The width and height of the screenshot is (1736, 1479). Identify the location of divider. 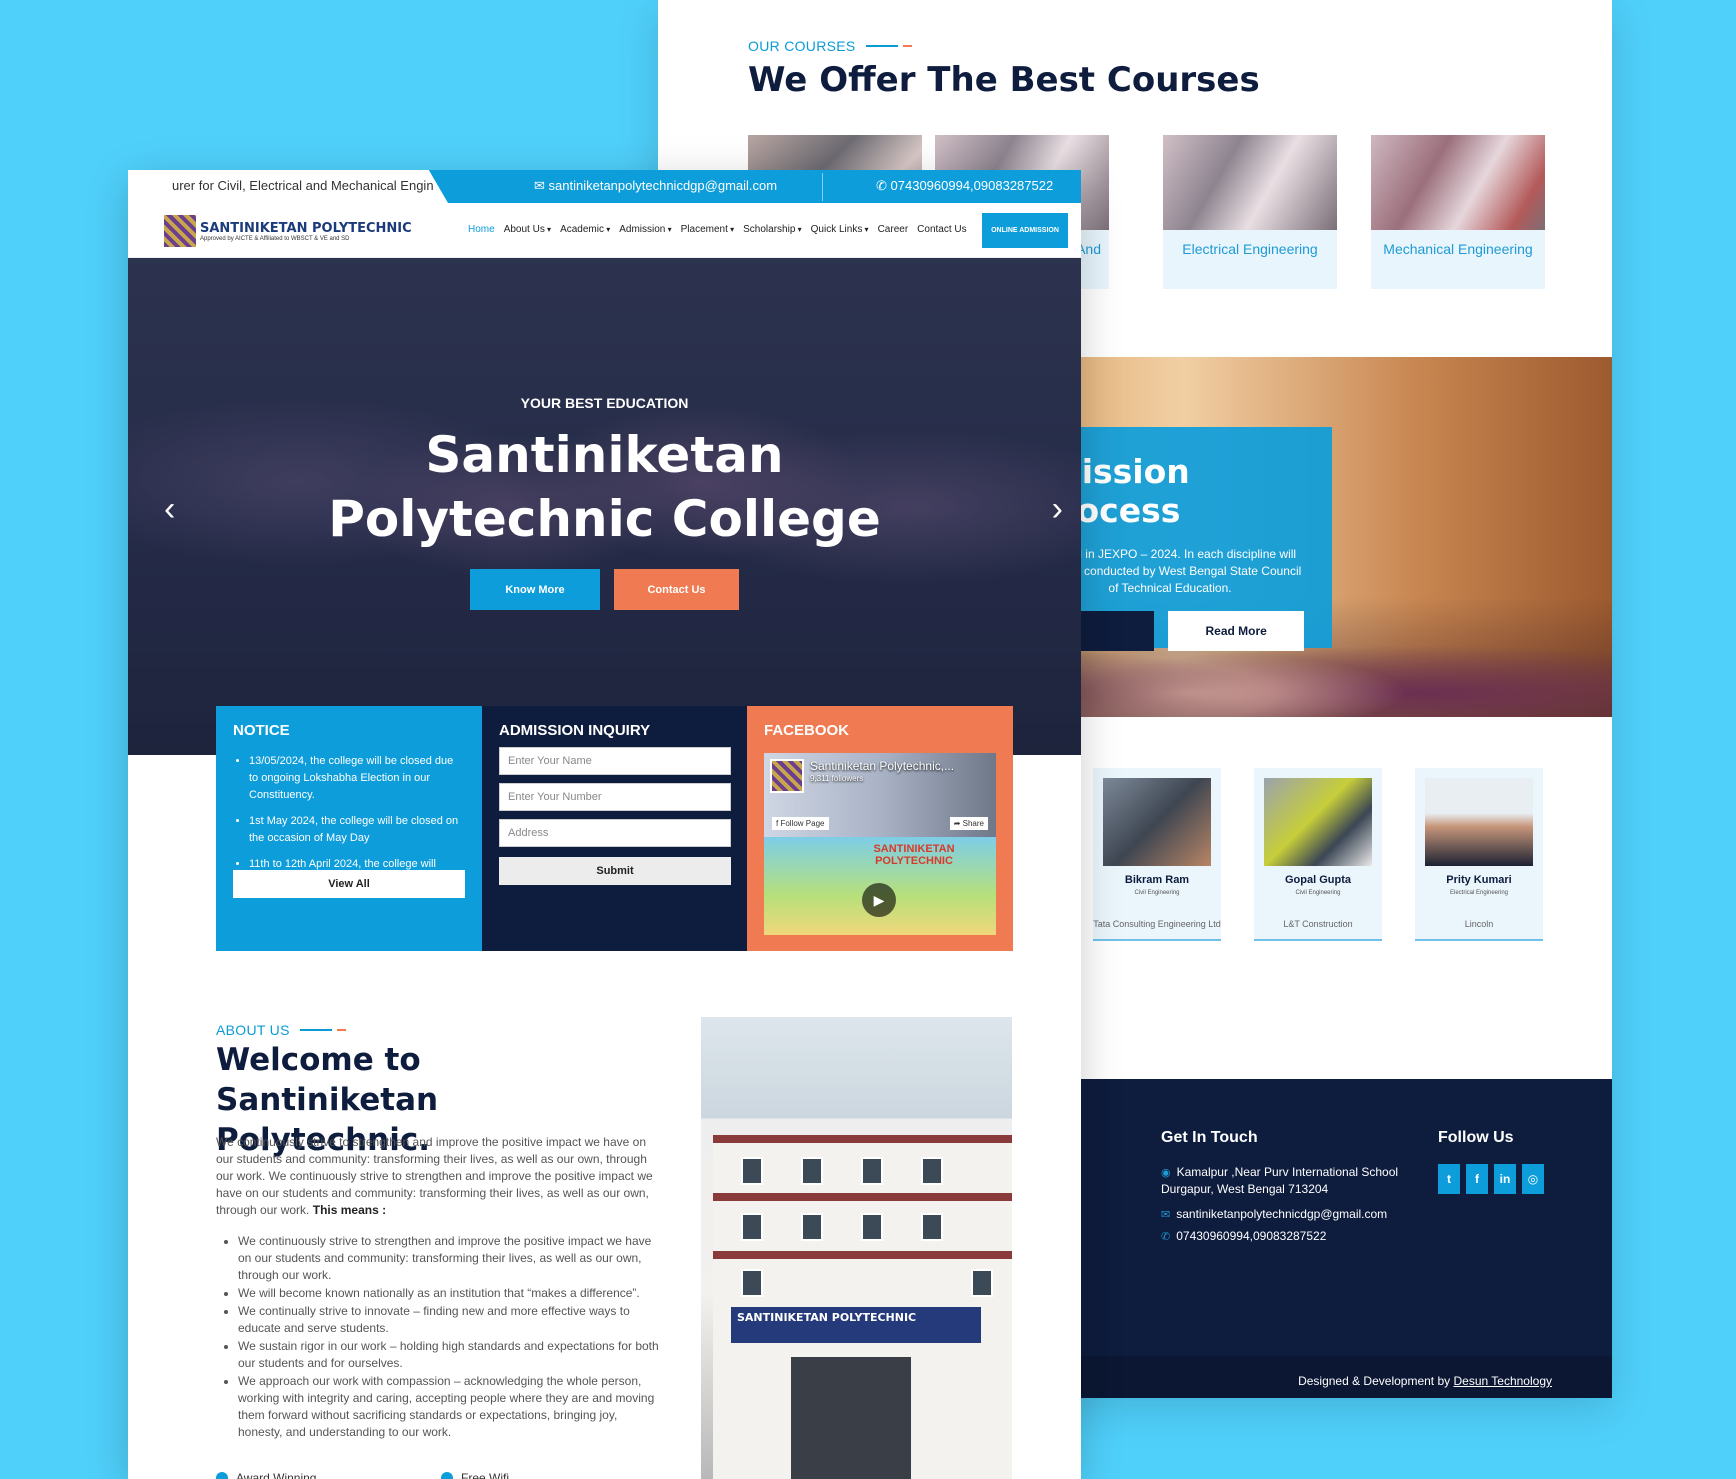
(822, 187).